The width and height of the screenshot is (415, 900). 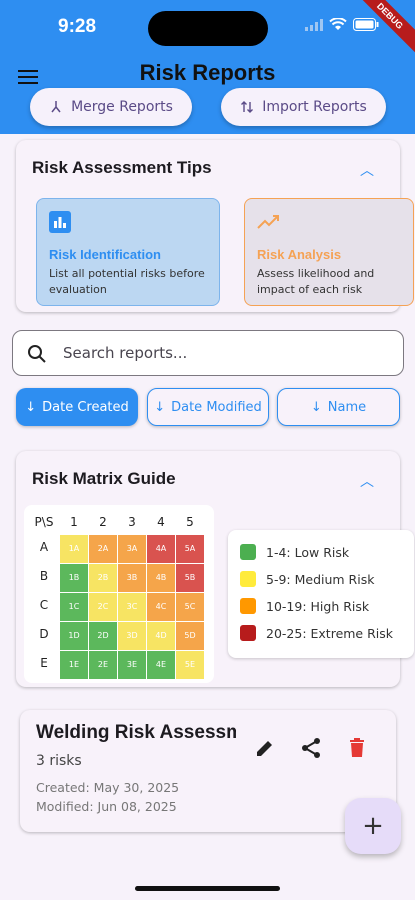 I want to click on merge-reports-button: Merge Reports, so click(x=111, y=107).